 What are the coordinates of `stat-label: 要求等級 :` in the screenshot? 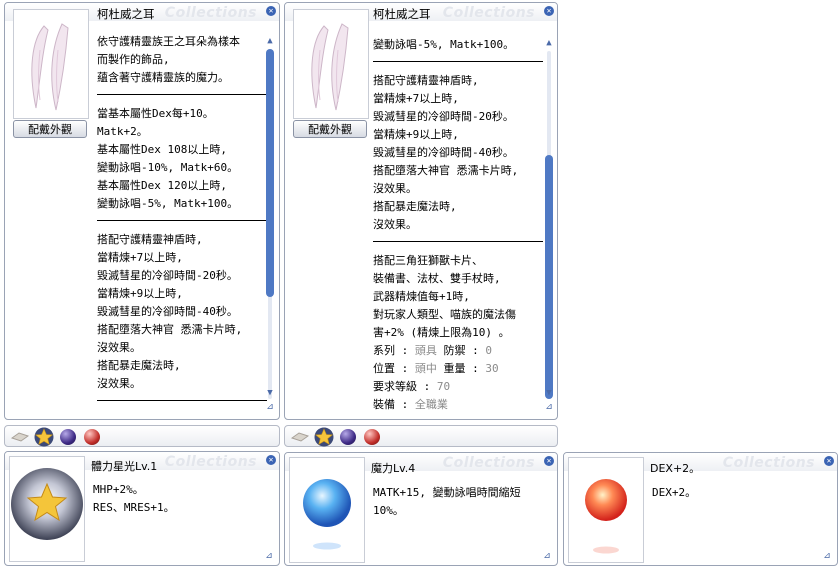 It's located at (402, 386).